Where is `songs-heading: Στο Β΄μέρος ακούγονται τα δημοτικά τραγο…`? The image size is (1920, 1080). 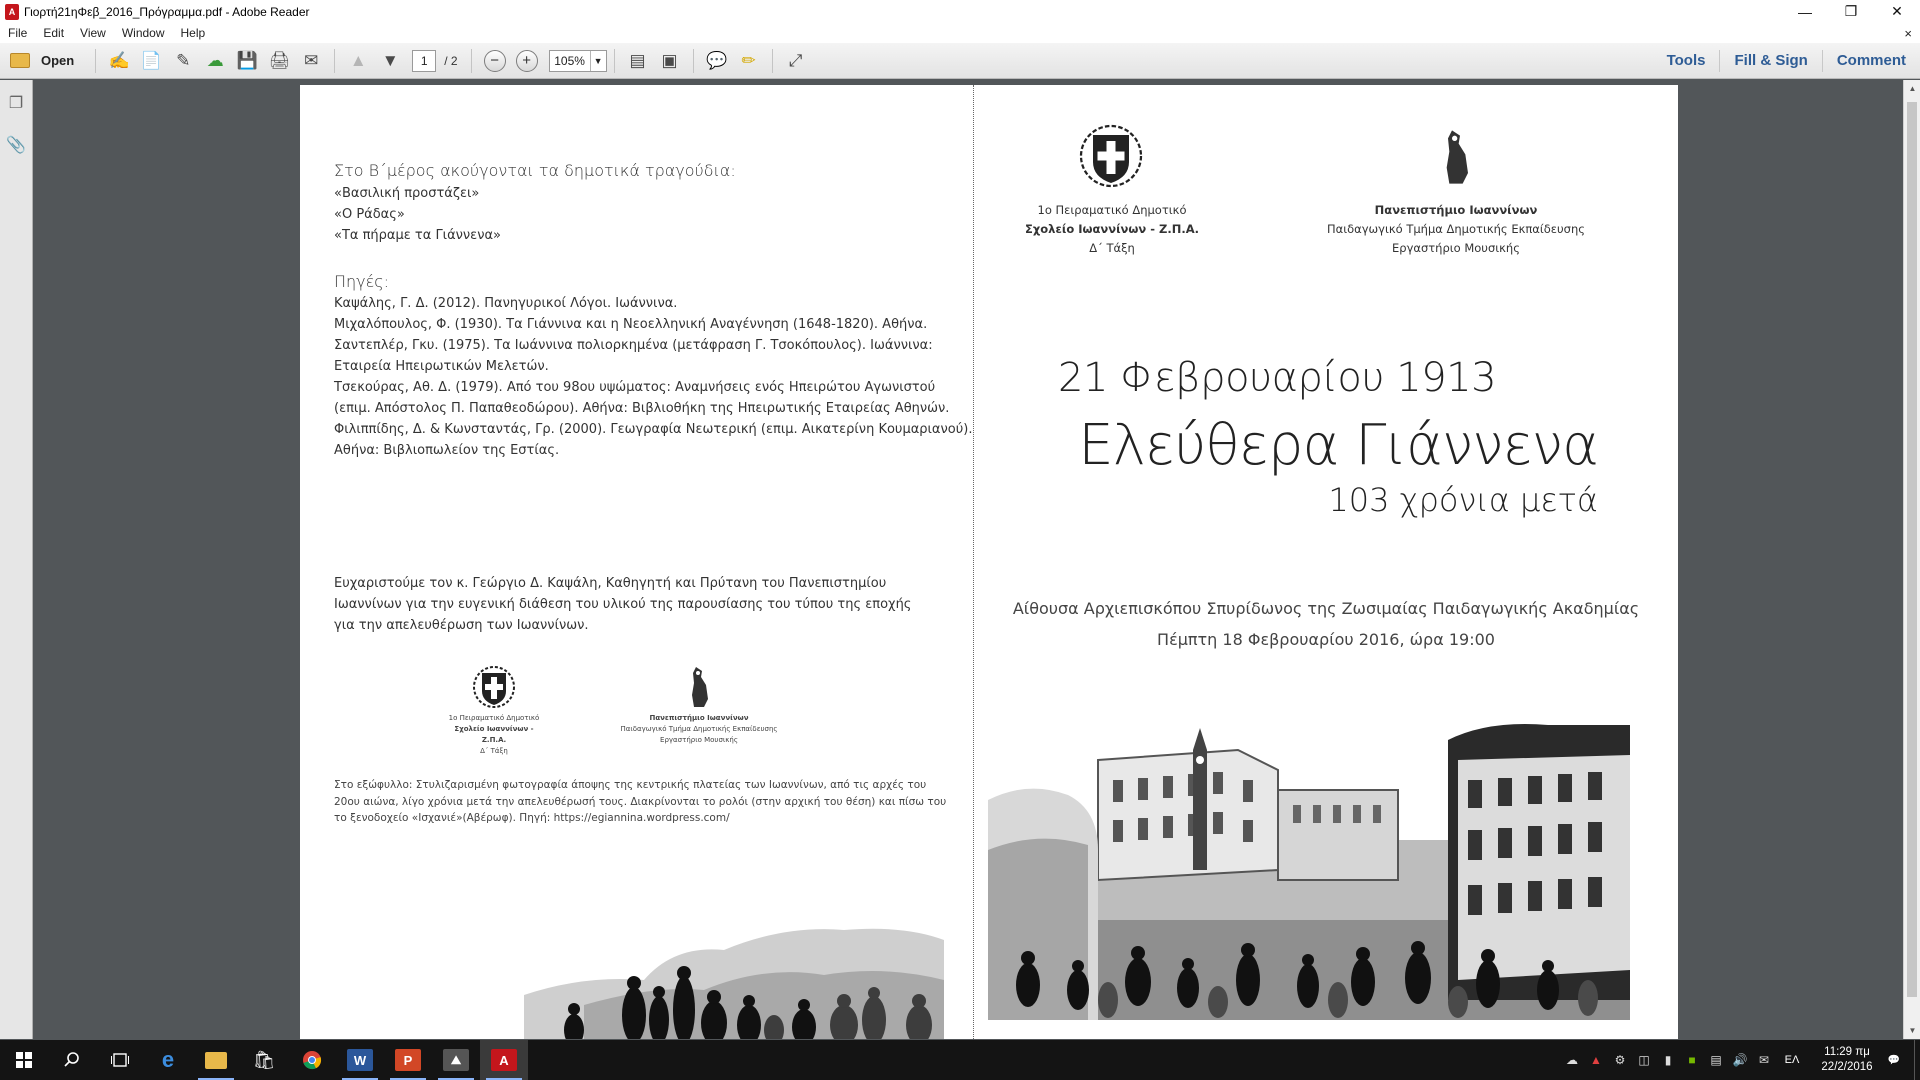 songs-heading: Στο Β΄μέρος ακούγονται τα δημοτικά τραγο… is located at coordinates (535, 170).